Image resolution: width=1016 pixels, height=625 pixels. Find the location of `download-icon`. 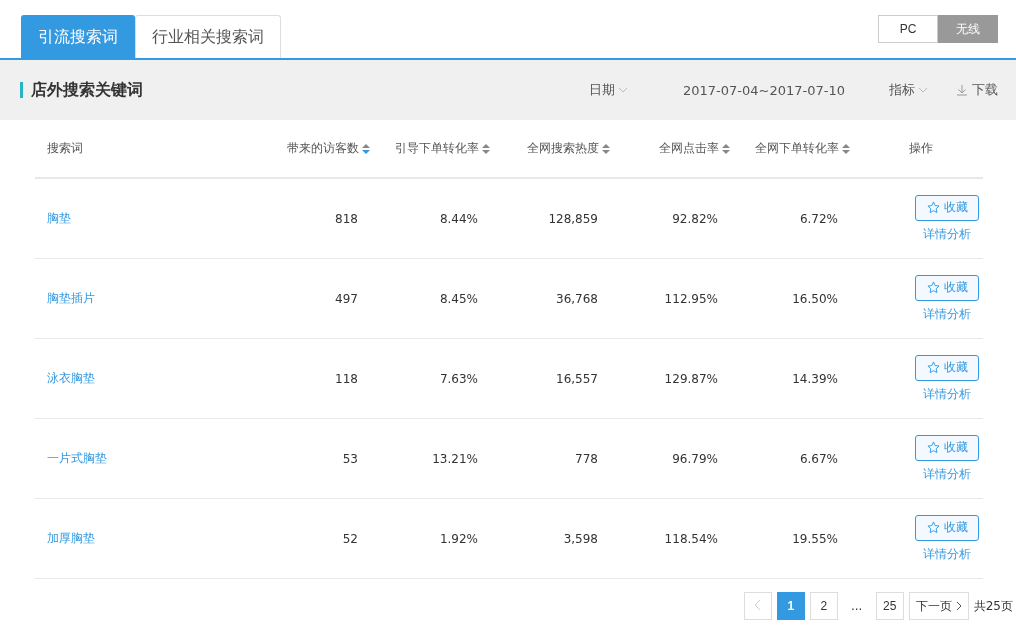

download-icon is located at coordinates (962, 90).